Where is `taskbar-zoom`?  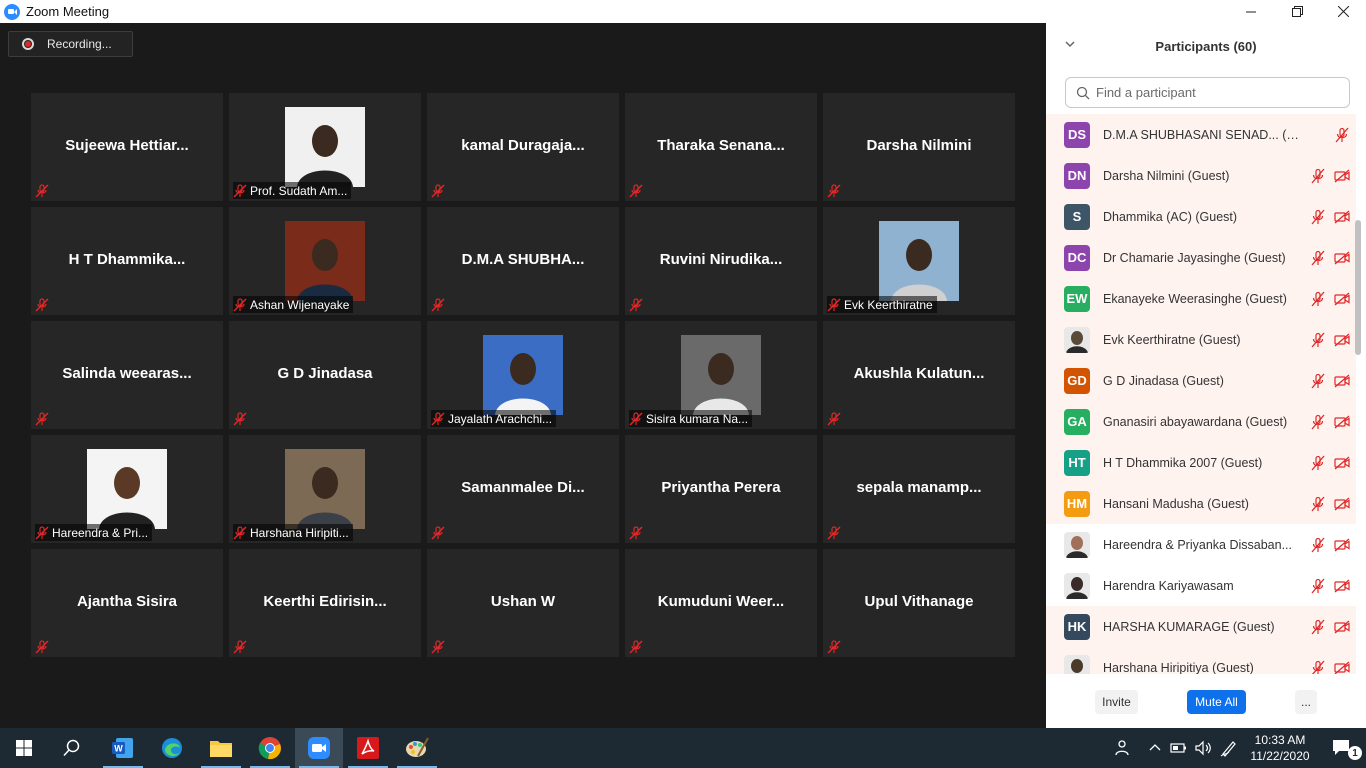 taskbar-zoom is located at coordinates (319, 748).